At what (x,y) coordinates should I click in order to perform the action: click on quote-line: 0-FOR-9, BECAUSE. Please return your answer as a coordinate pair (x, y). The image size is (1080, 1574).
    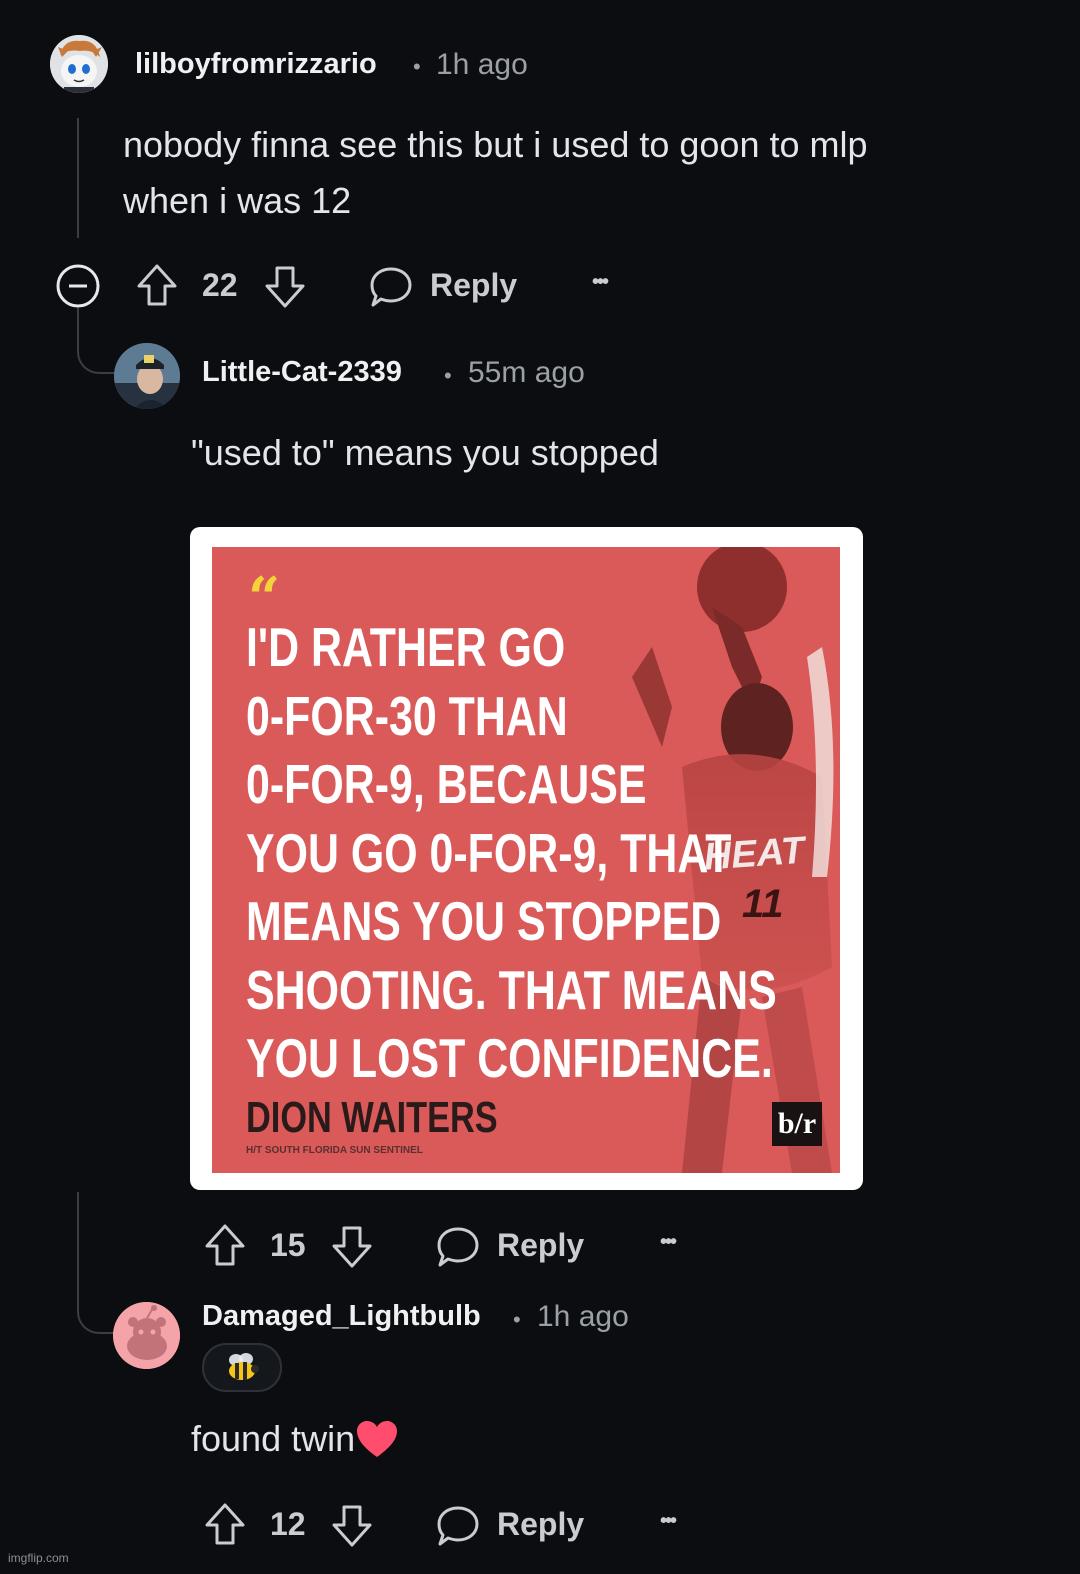
    Looking at the image, I should click on (446, 784).